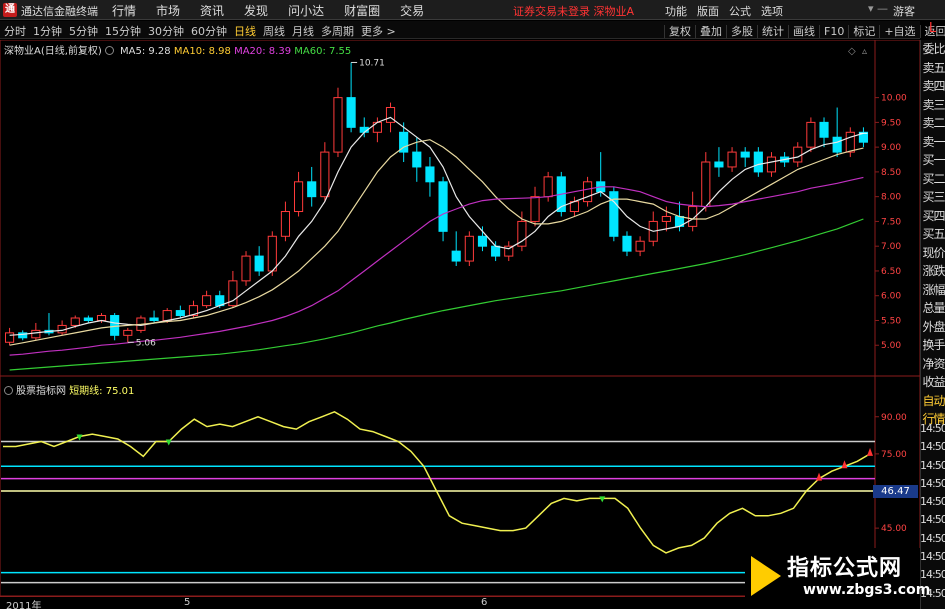  What do you see at coordinates (412, 11) in the screenshot?
I see `menu-item-6: 交易` at bounding box center [412, 11].